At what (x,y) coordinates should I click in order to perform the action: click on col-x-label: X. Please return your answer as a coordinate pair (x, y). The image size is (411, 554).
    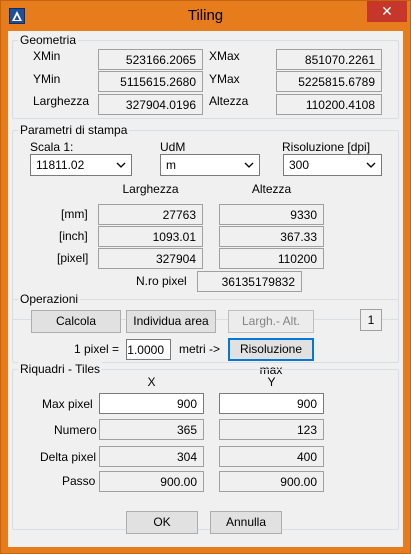
    Looking at the image, I should click on (151, 382).